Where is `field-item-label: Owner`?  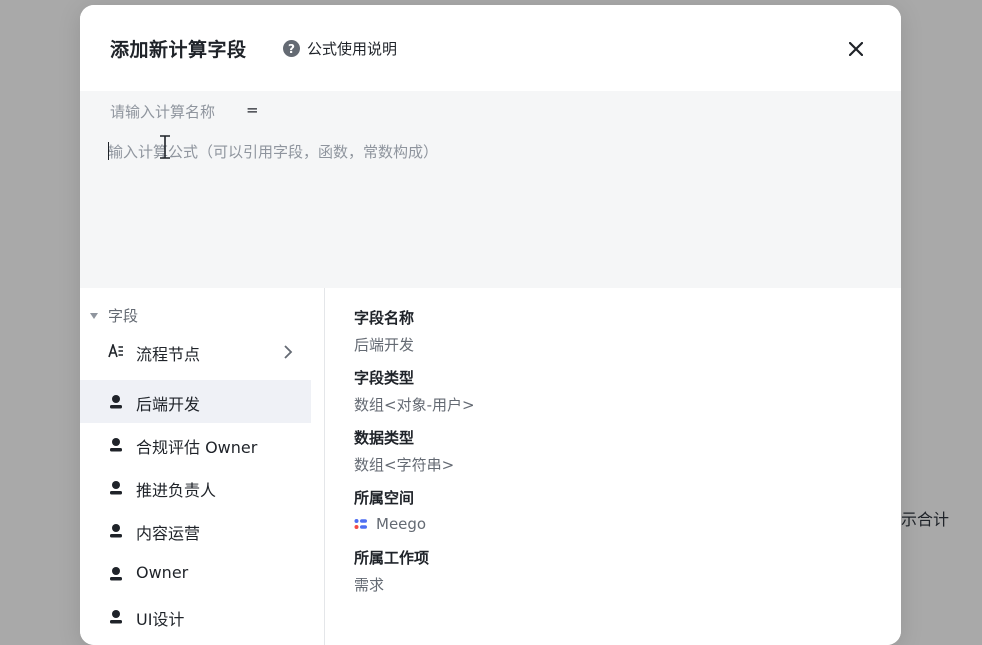 field-item-label: Owner is located at coordinates (162, 572).